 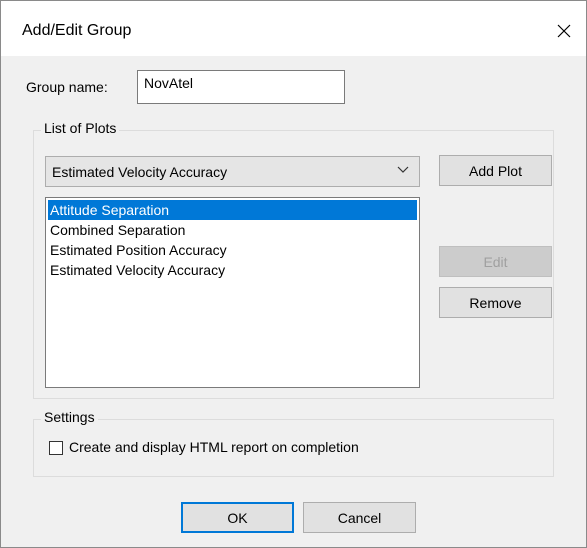 I want to click on chevron-down-icon, so click(x=403, y=169).